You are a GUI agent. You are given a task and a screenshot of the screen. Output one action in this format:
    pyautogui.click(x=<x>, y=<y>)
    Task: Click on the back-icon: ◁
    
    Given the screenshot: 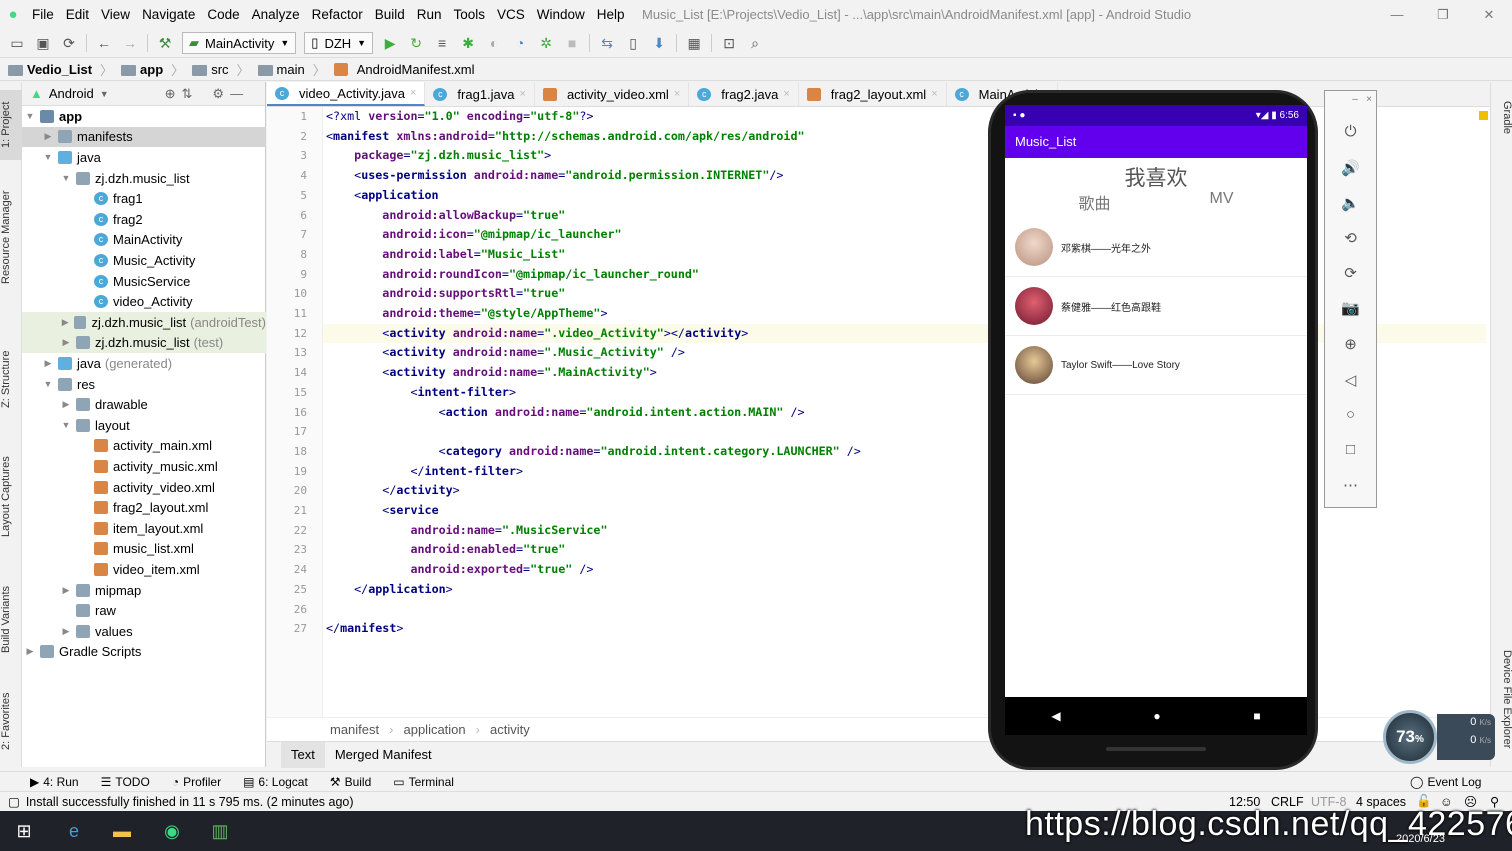 What is the action you would take?
    pyautogui.click(x=1350, y=380)
    